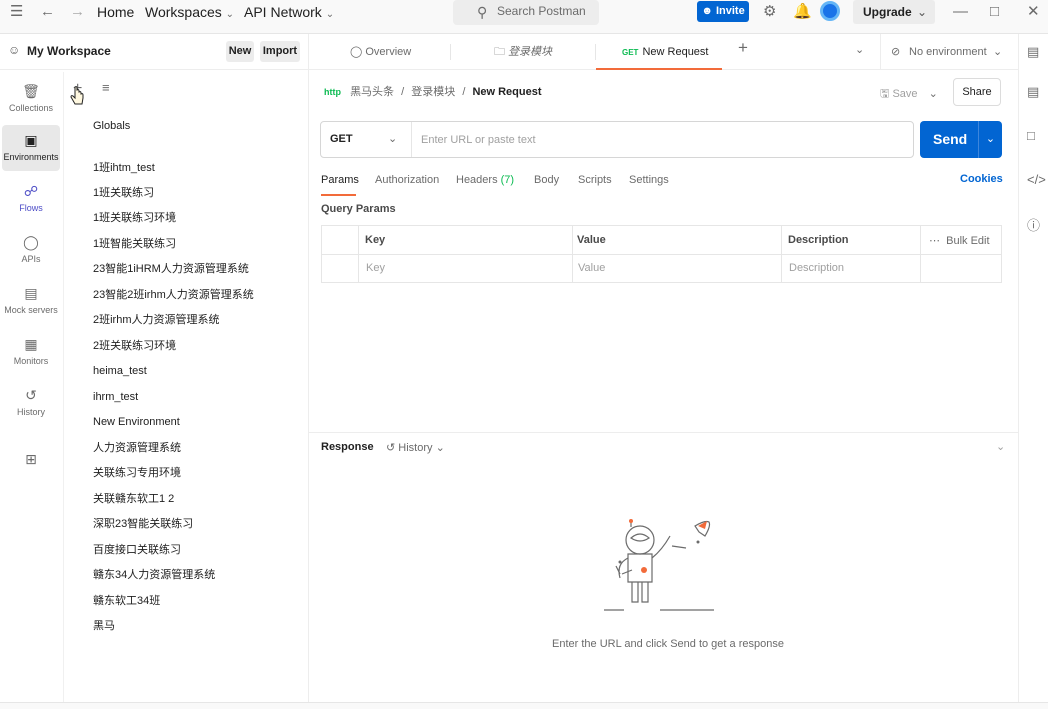 This screenshot has width=1048, height=709. I want to click on tab-new-request: GET New Request, so click(665, 52).